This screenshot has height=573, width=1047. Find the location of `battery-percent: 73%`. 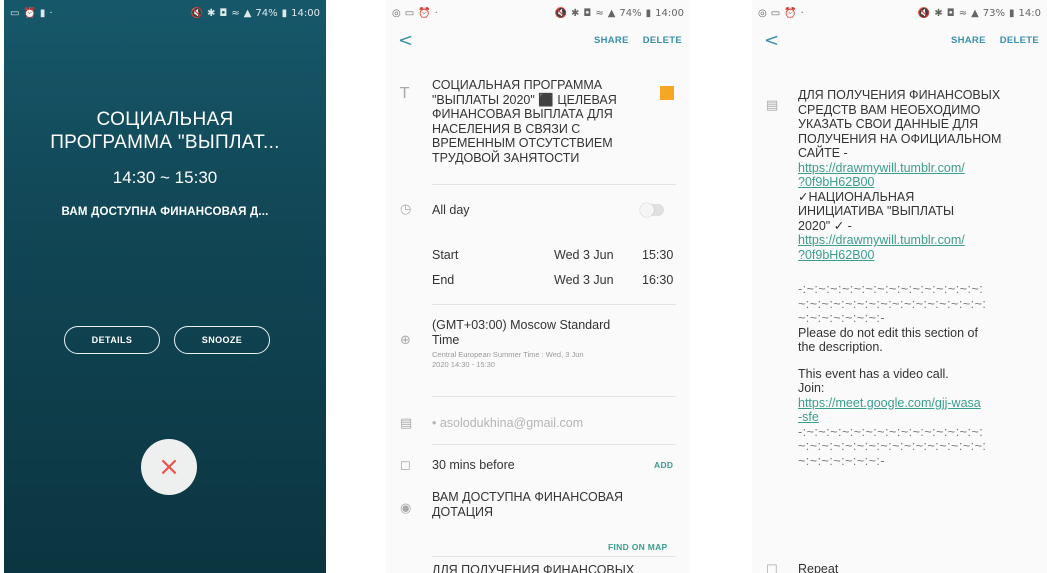

battery-percent: 73% is located at coordinates (994, 13).